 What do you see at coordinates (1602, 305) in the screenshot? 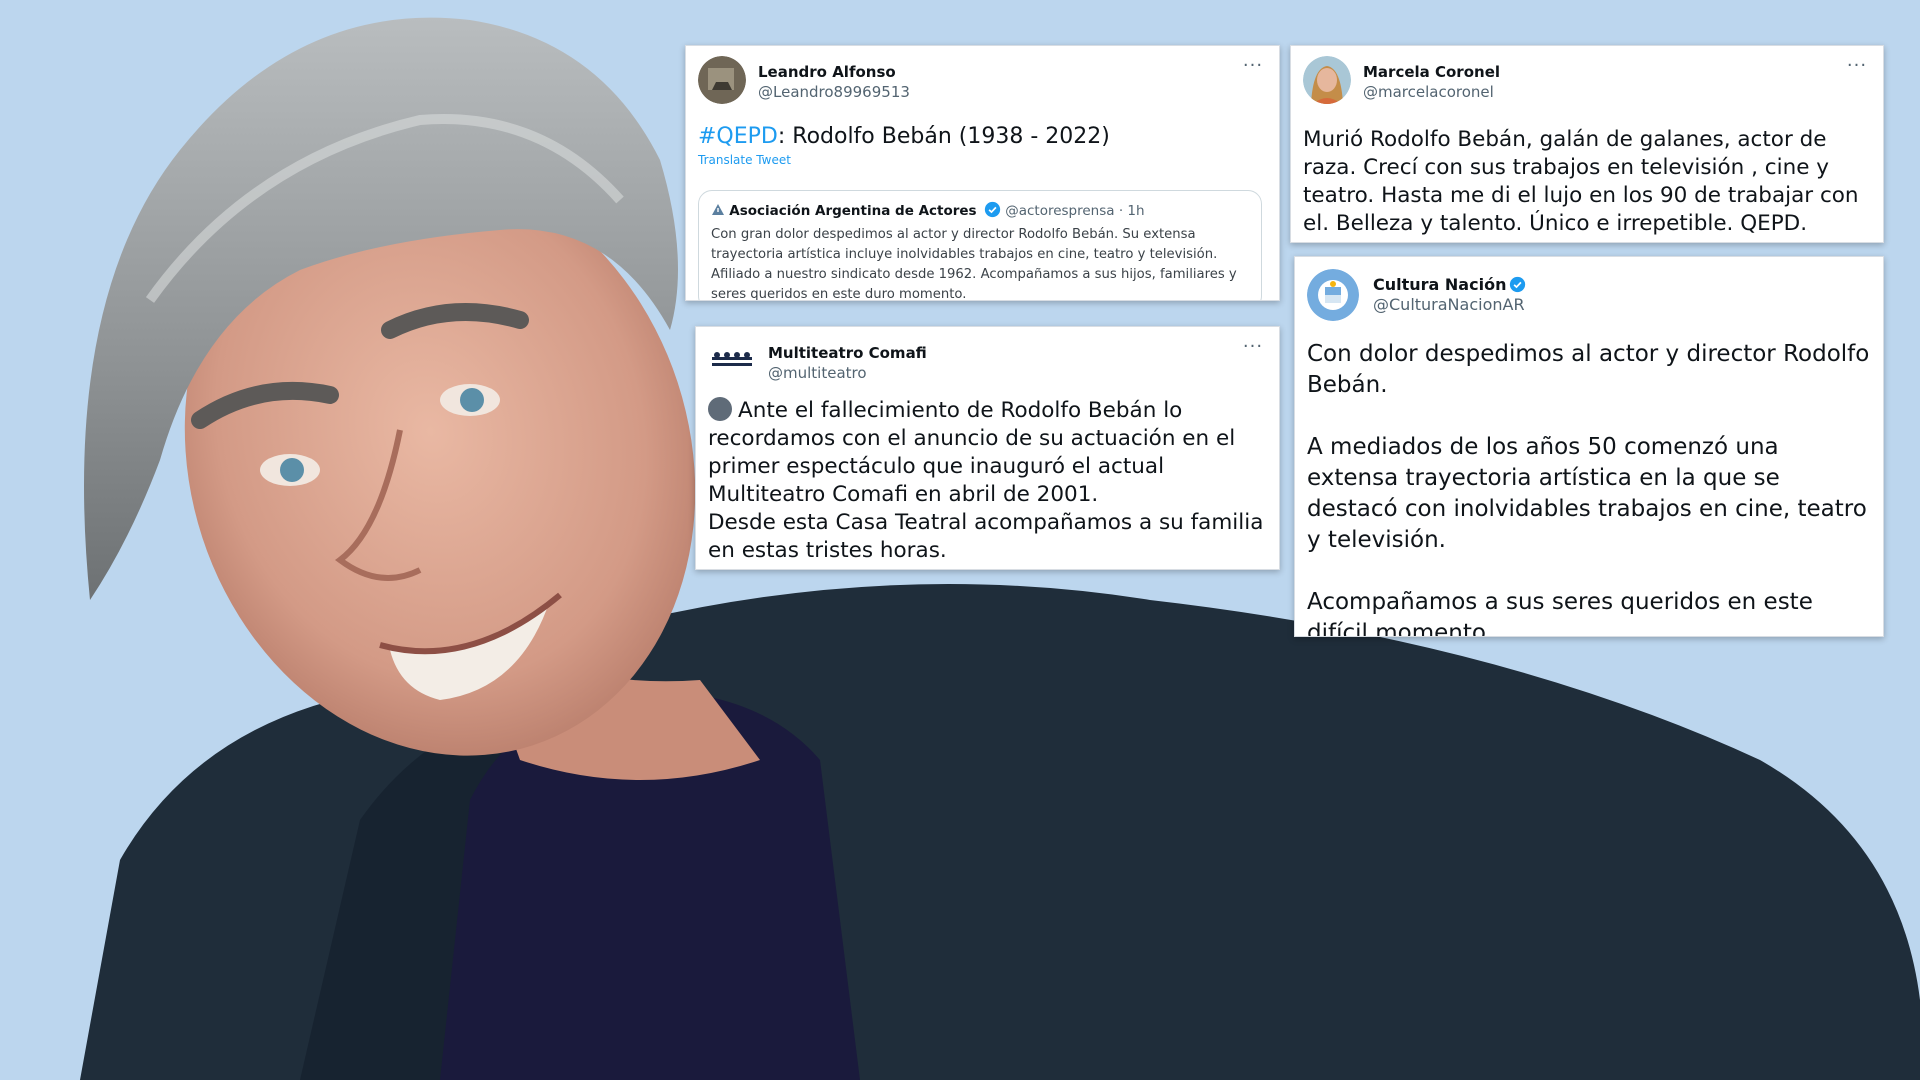
I see `author-handle: @CulturaNacionAR` at bounding box center [1602, 305].